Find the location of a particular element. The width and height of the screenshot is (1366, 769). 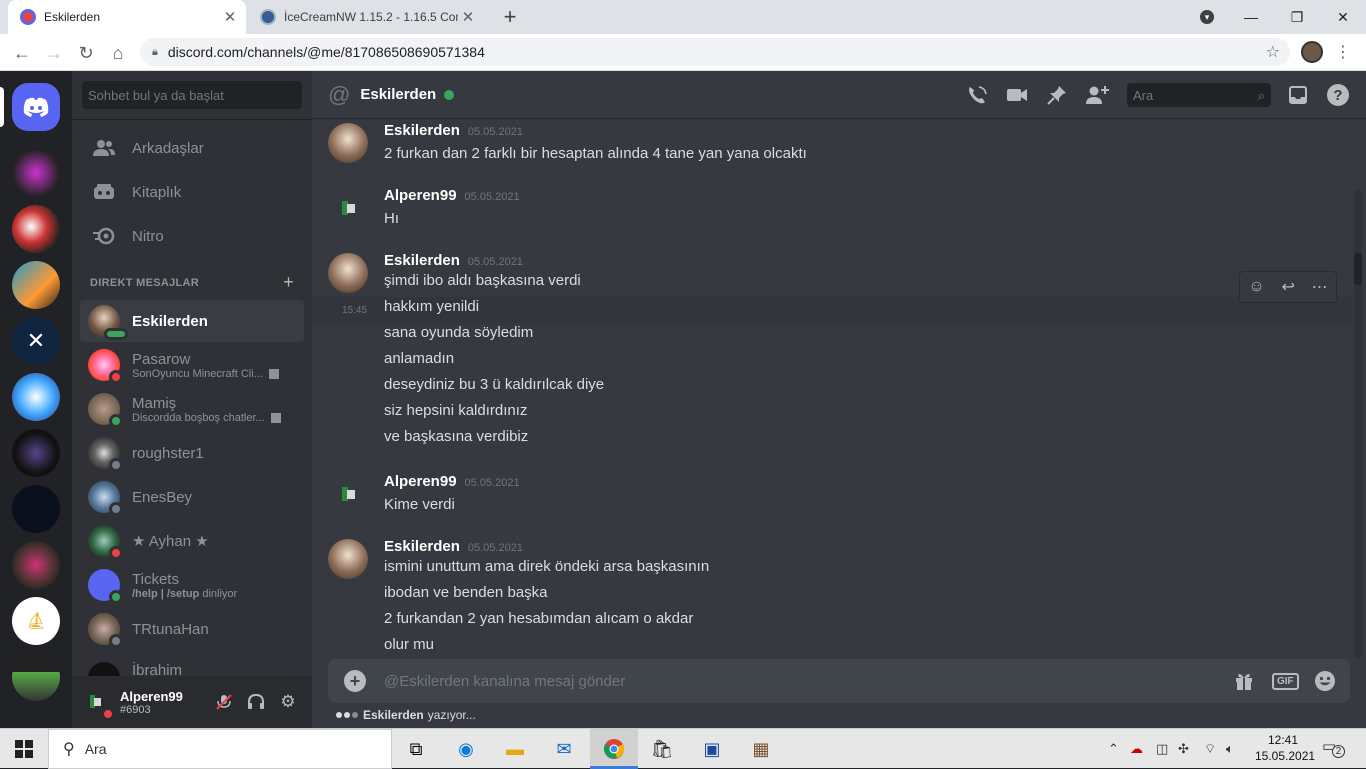

profile-avatar is located at coordinates (1312, 52).